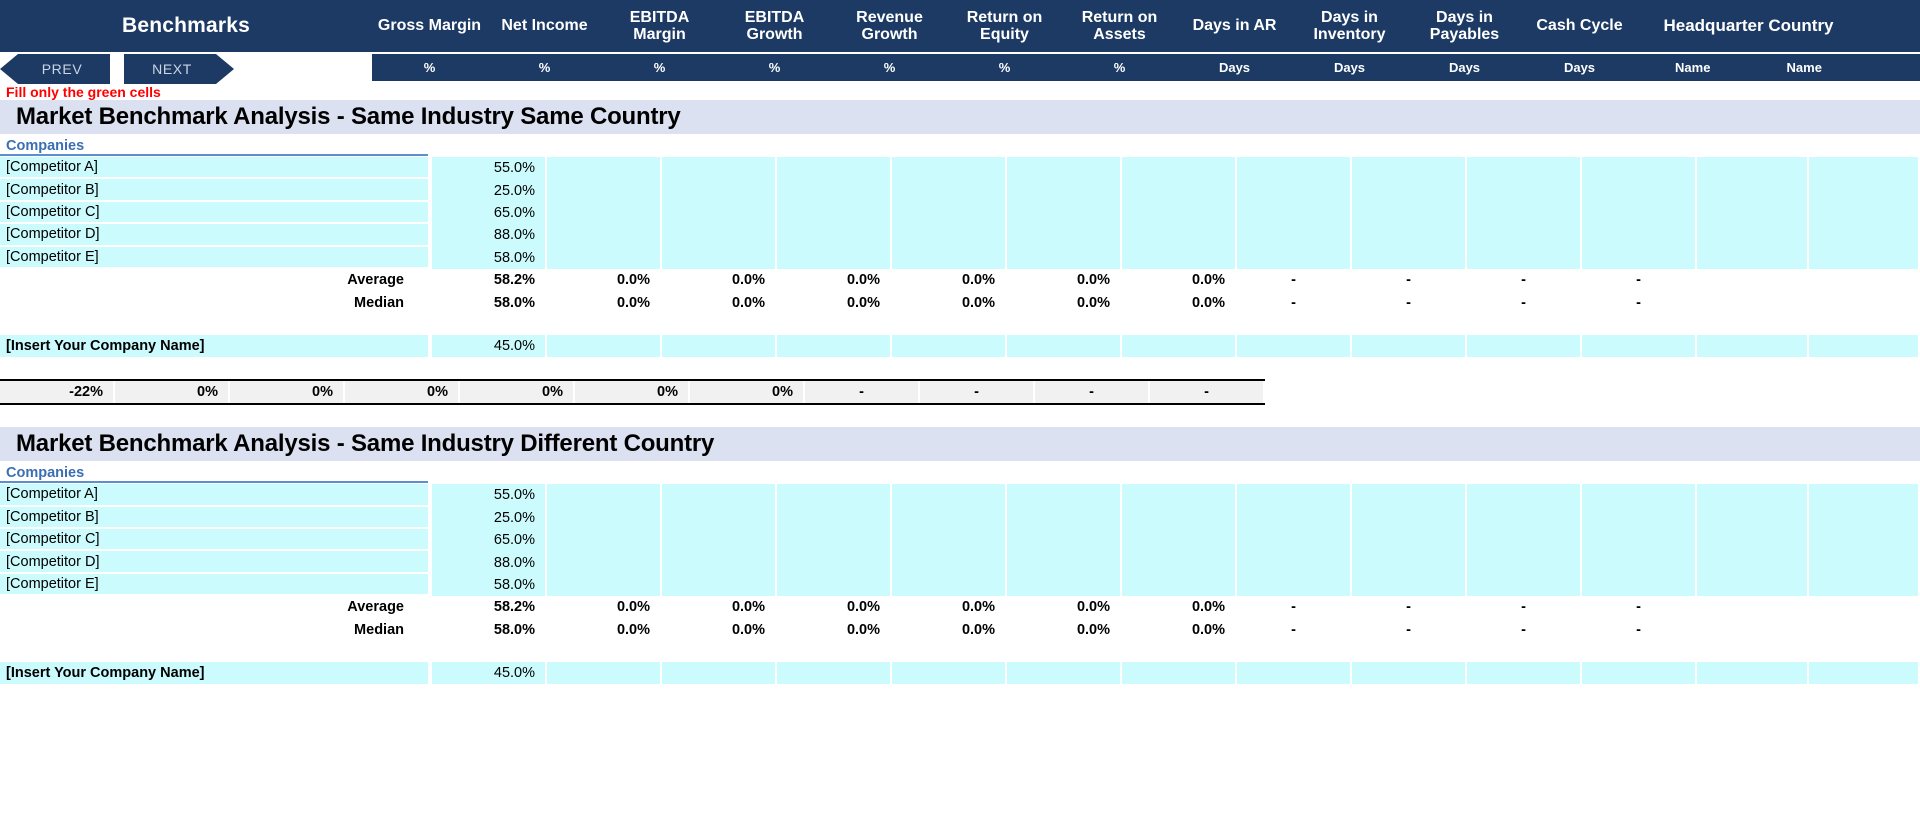  What do you see at coordinates (55, 69) in the screenshot?
I see `prev-button: PREV` at bounding box center [55, 69].